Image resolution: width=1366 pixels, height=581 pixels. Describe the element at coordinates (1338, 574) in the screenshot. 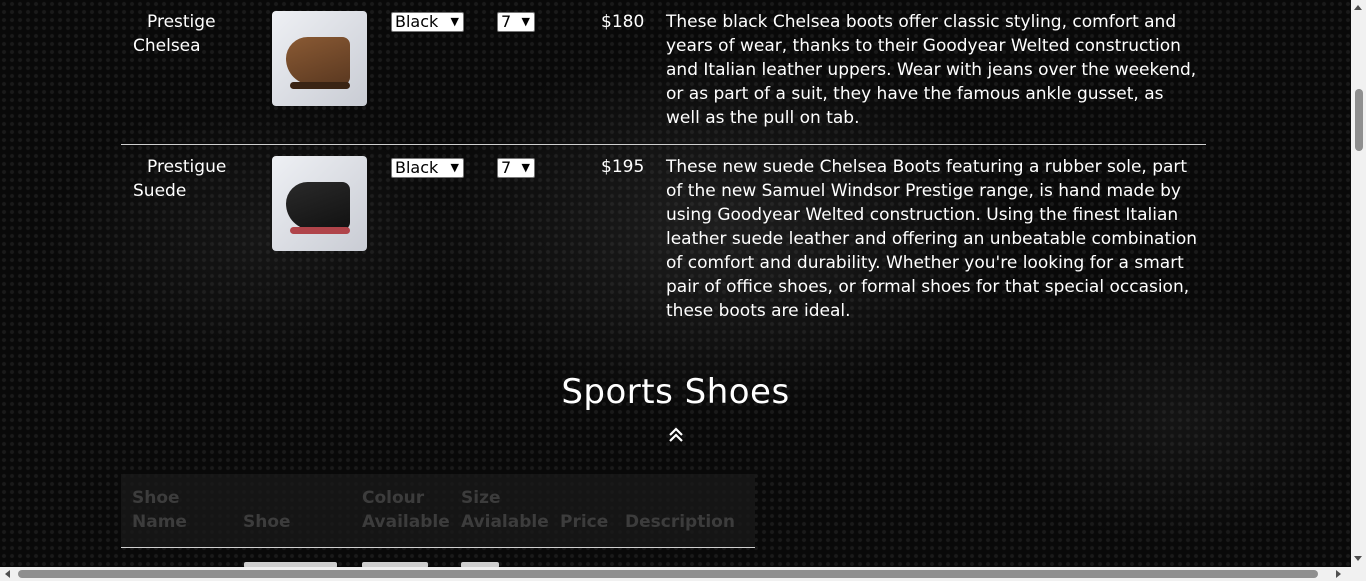

I see `scroll-right-icon` at that location.